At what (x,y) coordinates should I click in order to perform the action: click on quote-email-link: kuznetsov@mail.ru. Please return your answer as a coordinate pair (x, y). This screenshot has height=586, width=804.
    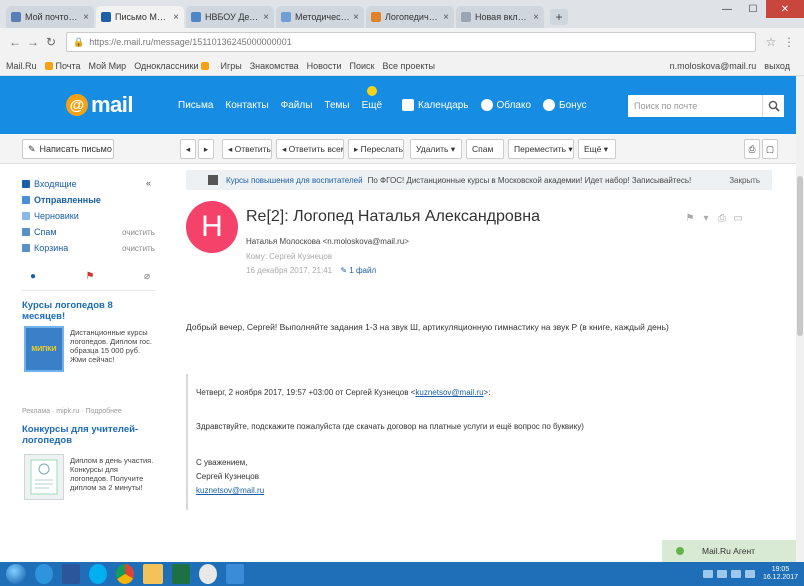
    Looking at the image, I should click on (449, 392).